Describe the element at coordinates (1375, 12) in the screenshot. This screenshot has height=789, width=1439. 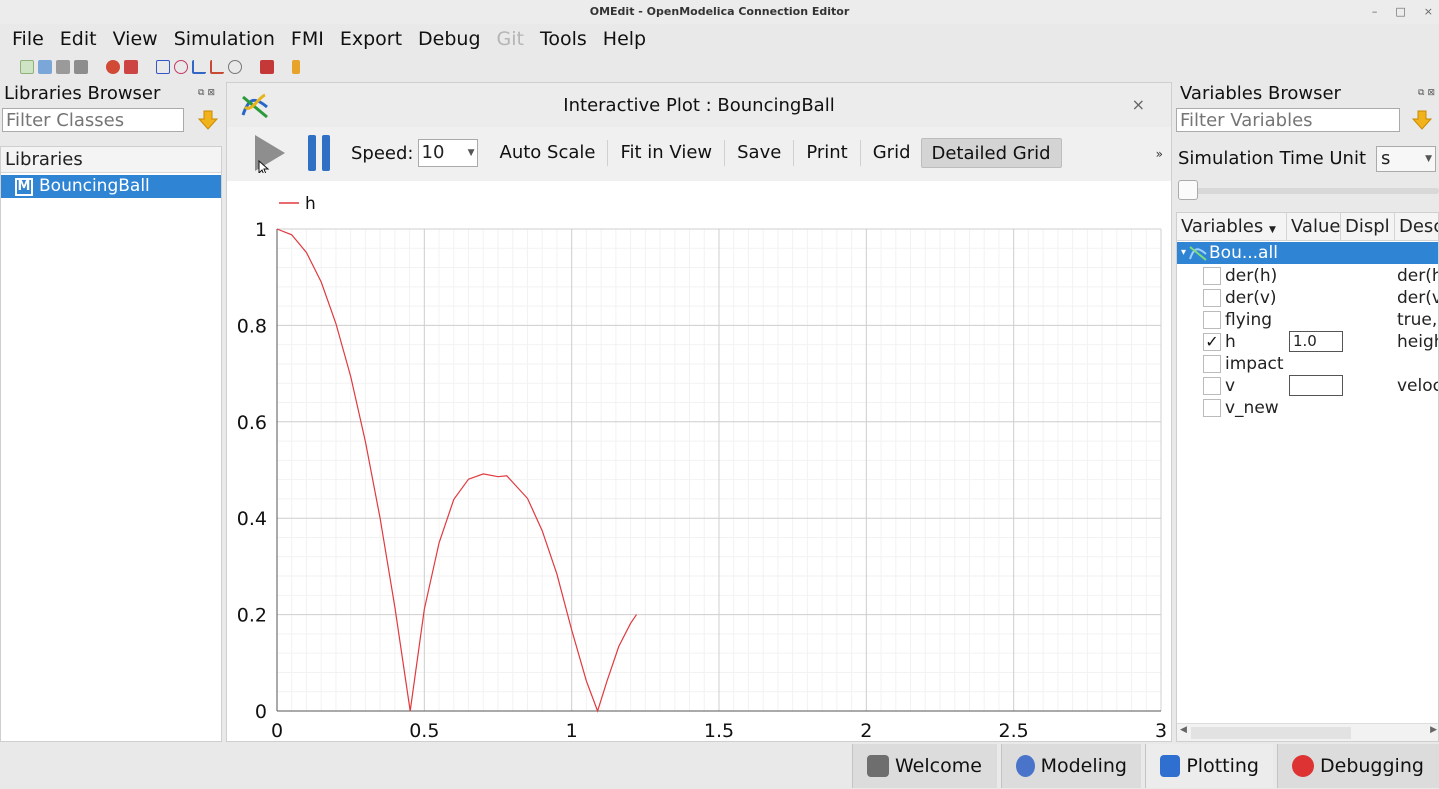
I see `minimize-icon: –` at that location.